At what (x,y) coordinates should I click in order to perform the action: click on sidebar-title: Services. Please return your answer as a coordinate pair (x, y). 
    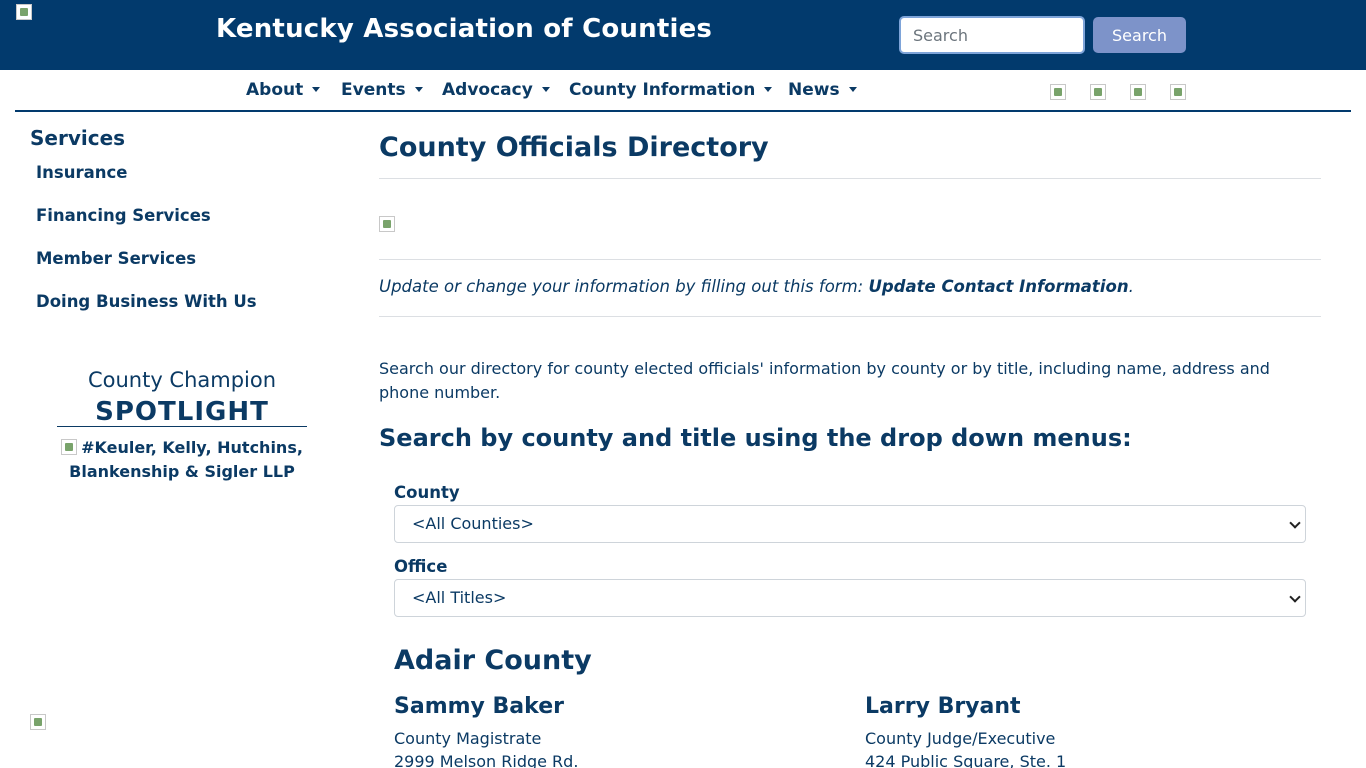
    Looking at the image, I should click on (78, 138).